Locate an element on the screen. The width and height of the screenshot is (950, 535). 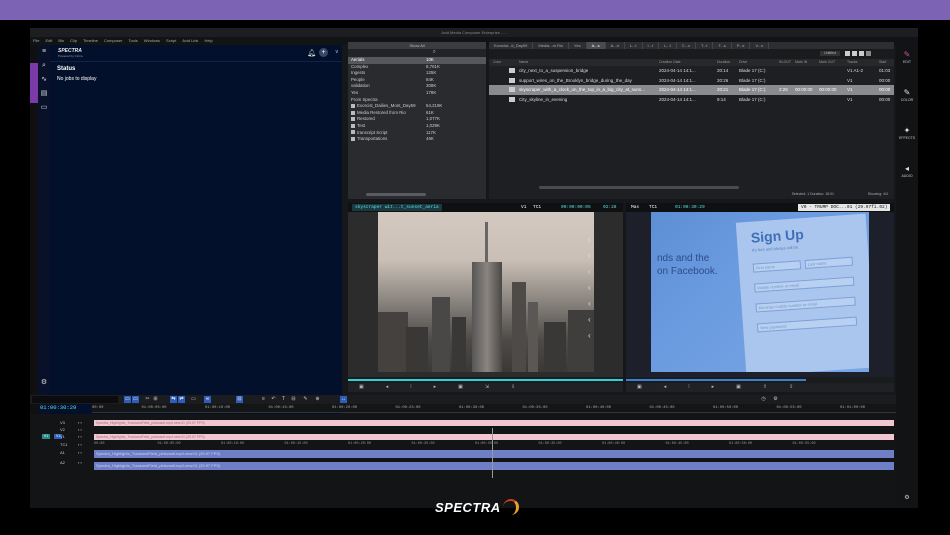
chevron-down-icon: v is located at coordinates (337, 52).